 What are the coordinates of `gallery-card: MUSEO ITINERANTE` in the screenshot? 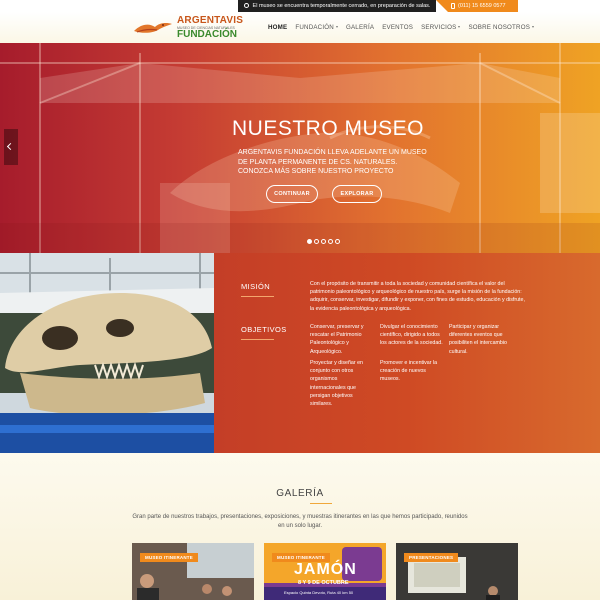 It's located at (193, 571).